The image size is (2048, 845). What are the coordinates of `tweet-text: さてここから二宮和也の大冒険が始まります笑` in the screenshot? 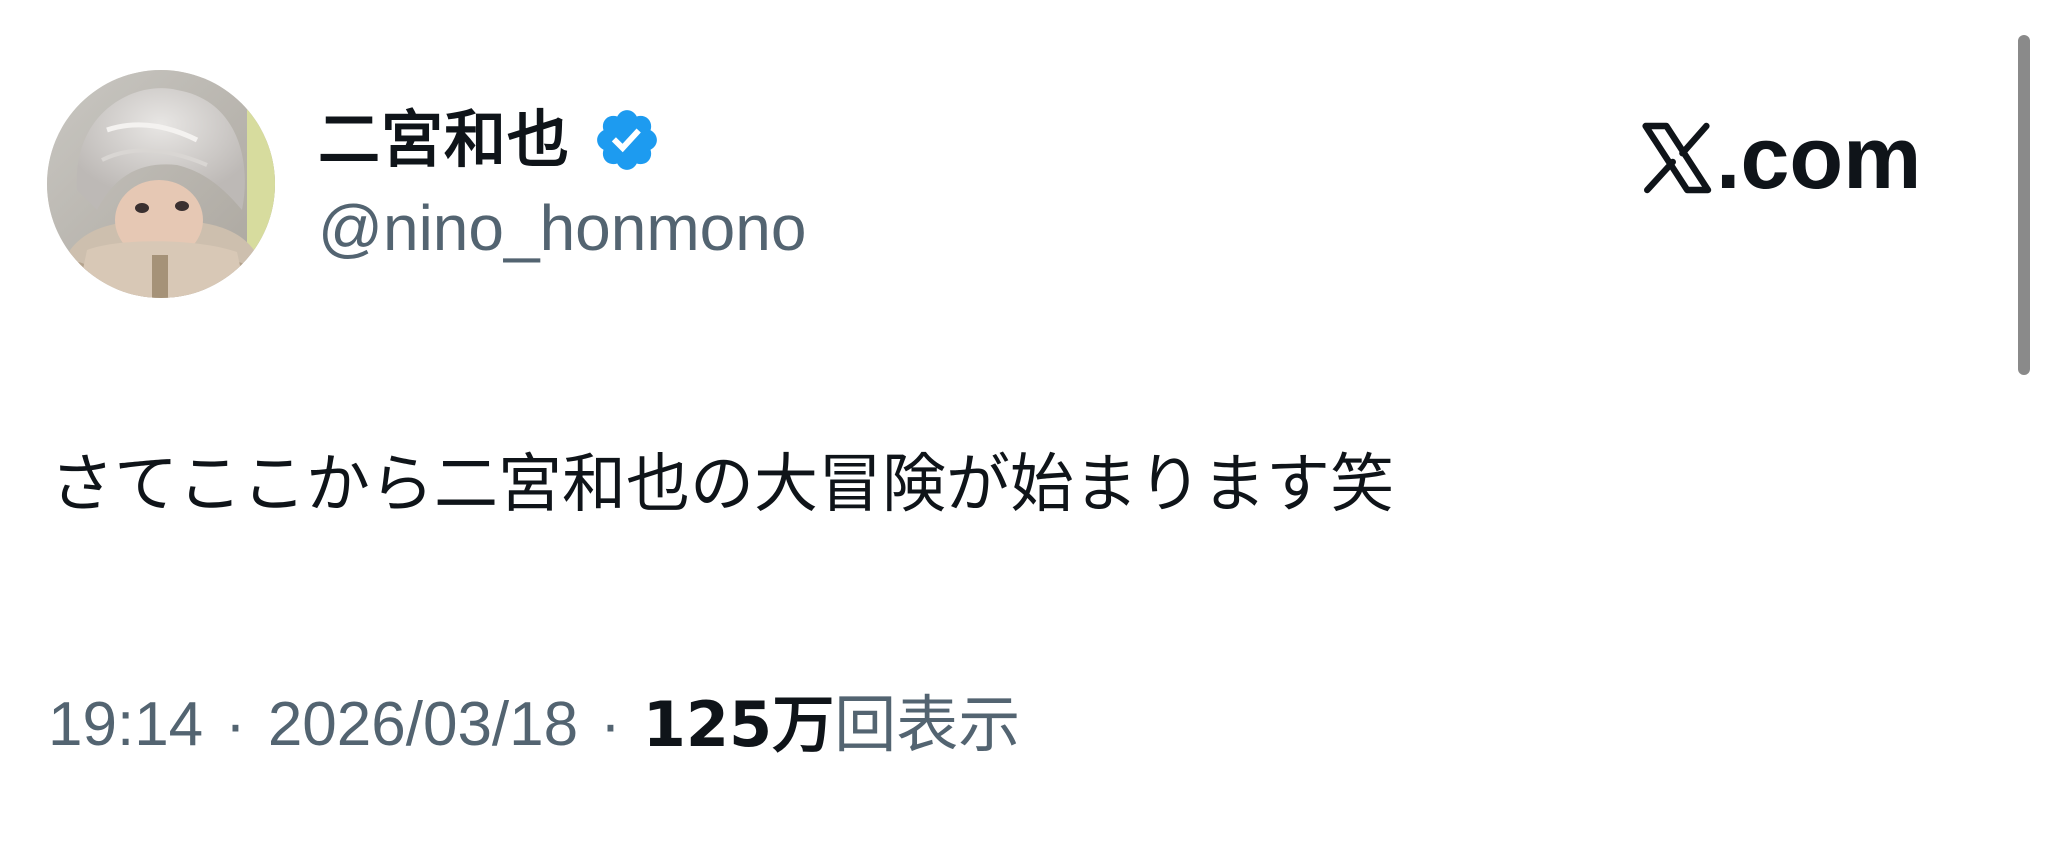 It's located at (722, 485).